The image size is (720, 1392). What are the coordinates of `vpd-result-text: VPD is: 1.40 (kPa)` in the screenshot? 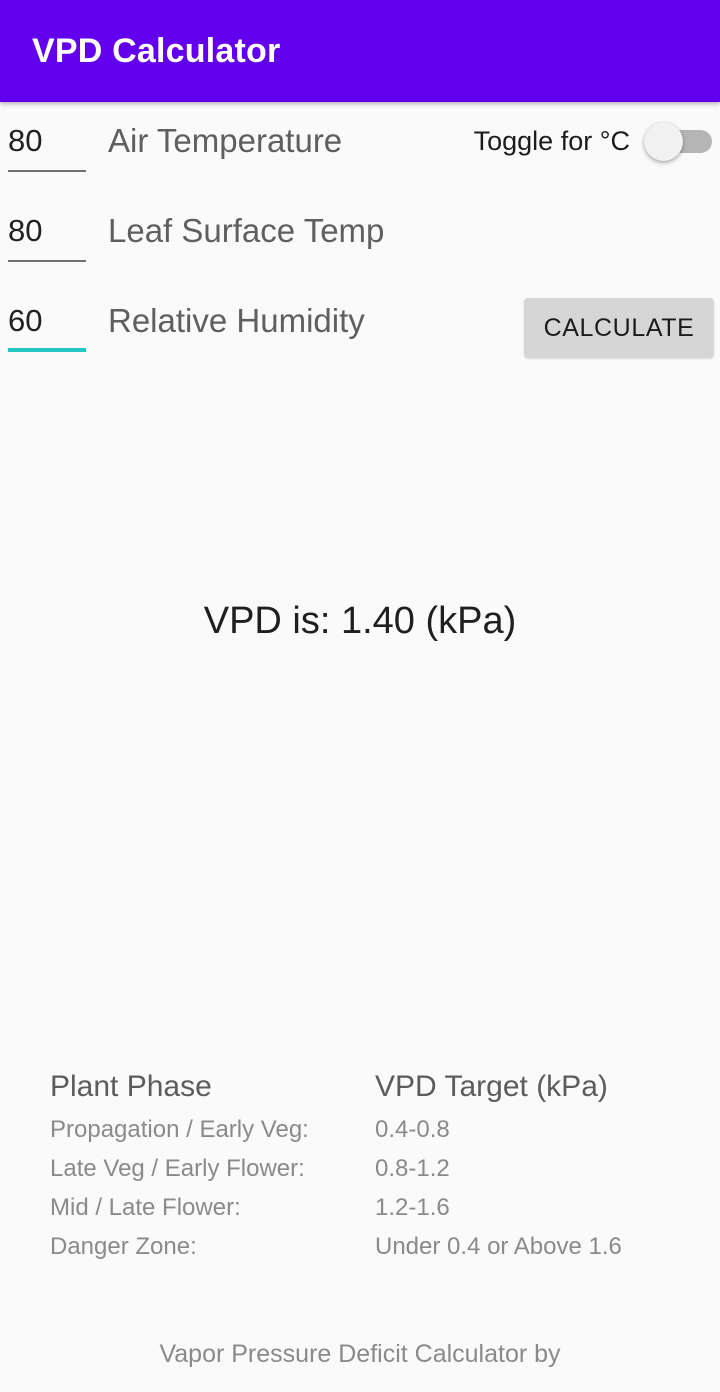 It's located at (360, 621).